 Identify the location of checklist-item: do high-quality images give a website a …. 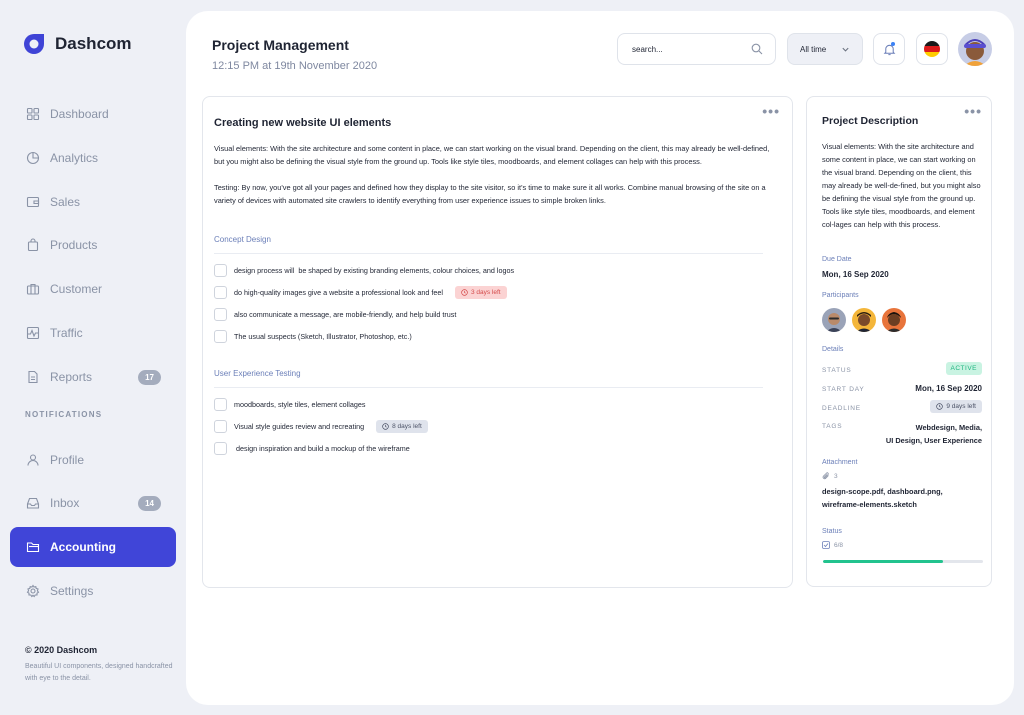
(360, 292).